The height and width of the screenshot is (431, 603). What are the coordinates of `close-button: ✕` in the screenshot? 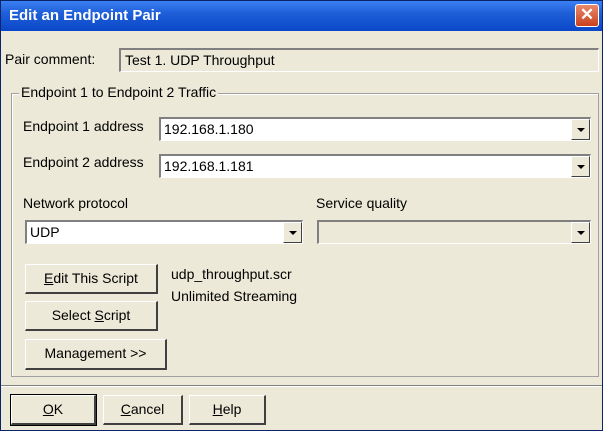 It's located at (587, 15).